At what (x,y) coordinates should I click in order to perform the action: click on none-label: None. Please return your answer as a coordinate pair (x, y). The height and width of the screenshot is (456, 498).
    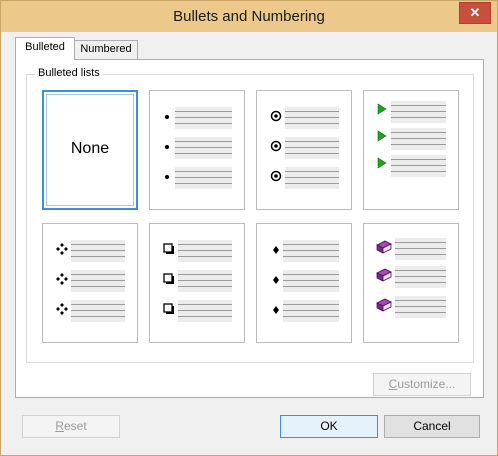
    Looking at the image, I should click on (90, 148).